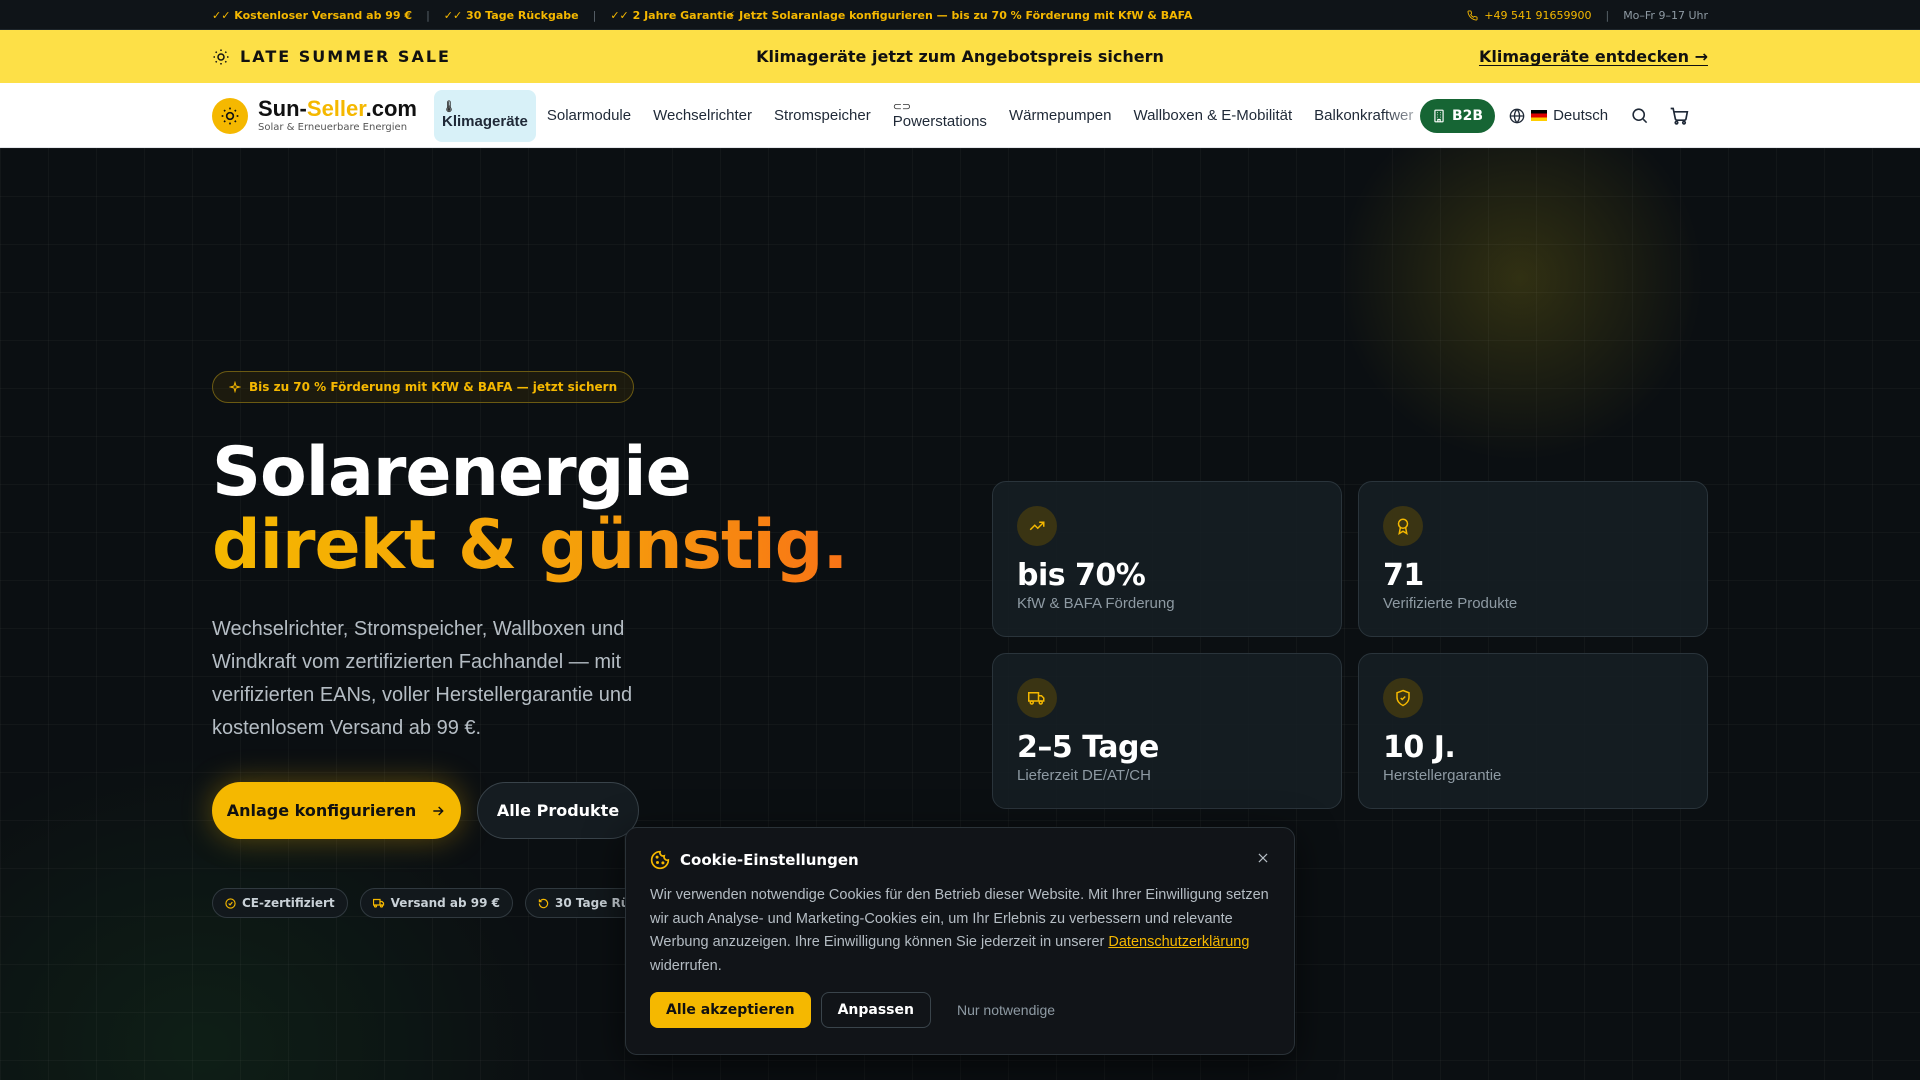 The width and height of the screenshot is (1920, 1080). I want to click on sun-logo-icon, so click(230, 115).